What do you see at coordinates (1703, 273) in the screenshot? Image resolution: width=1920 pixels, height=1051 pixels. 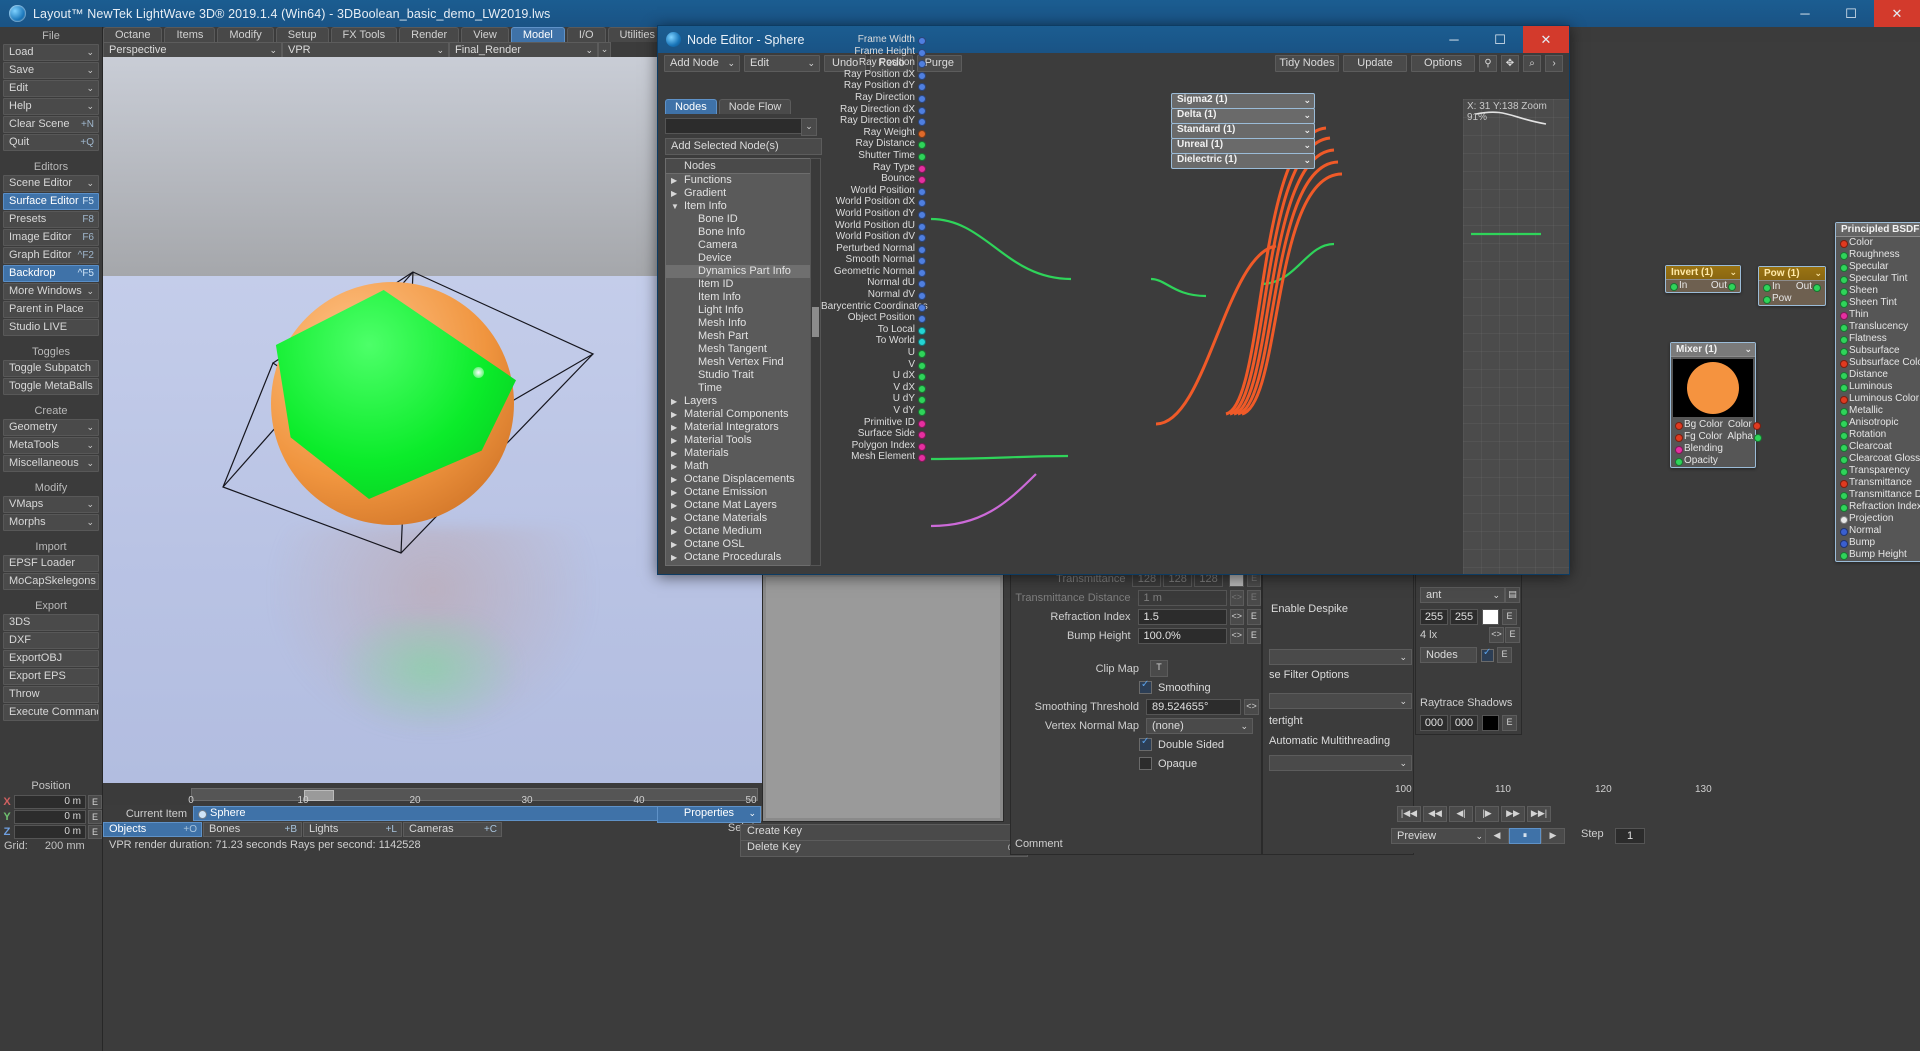 I see `node-invert-header: Invert (1) ⌄` at bounding box center [1703, 273].